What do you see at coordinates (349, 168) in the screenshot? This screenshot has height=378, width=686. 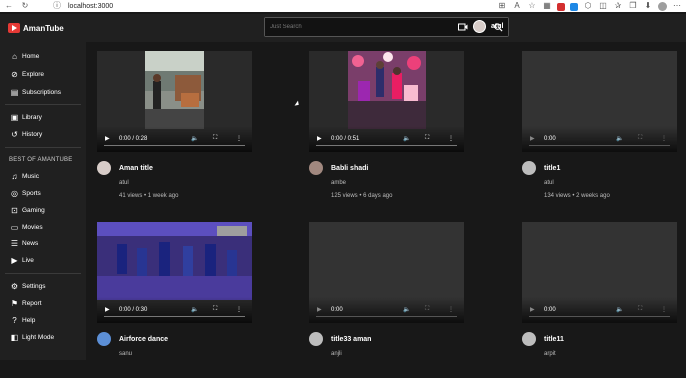 I see `video-title: Babli shadi` at bounding box center [349, 168].